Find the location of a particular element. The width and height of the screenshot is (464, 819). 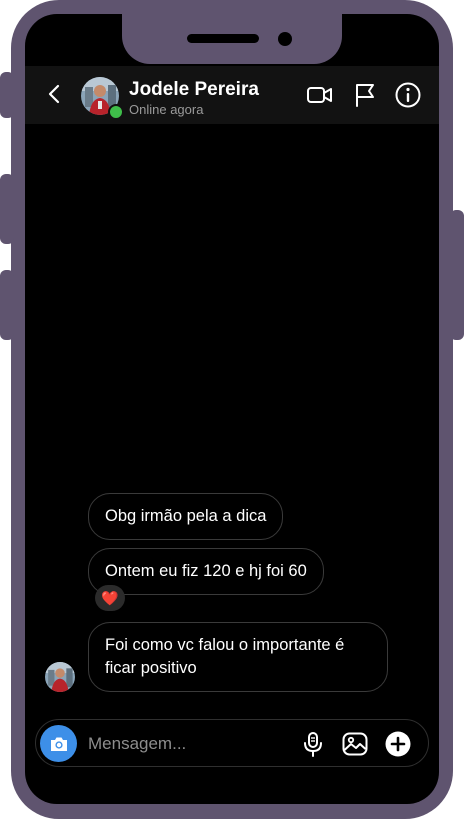

microphone-icon is located at coordinates (313, 744).